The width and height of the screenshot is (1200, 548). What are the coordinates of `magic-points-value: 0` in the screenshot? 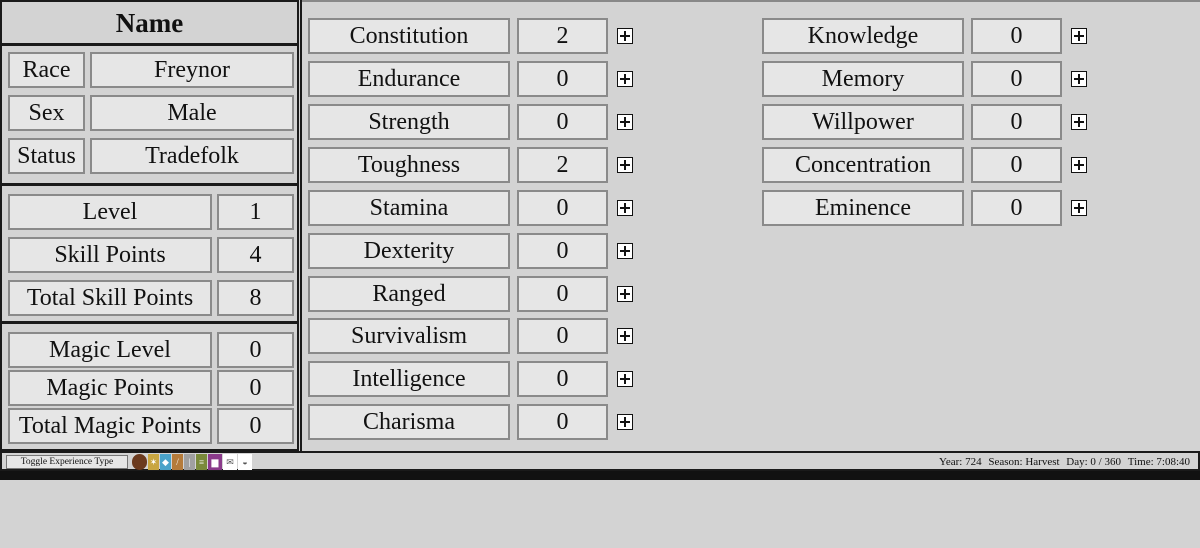 It's located at (255, 388).